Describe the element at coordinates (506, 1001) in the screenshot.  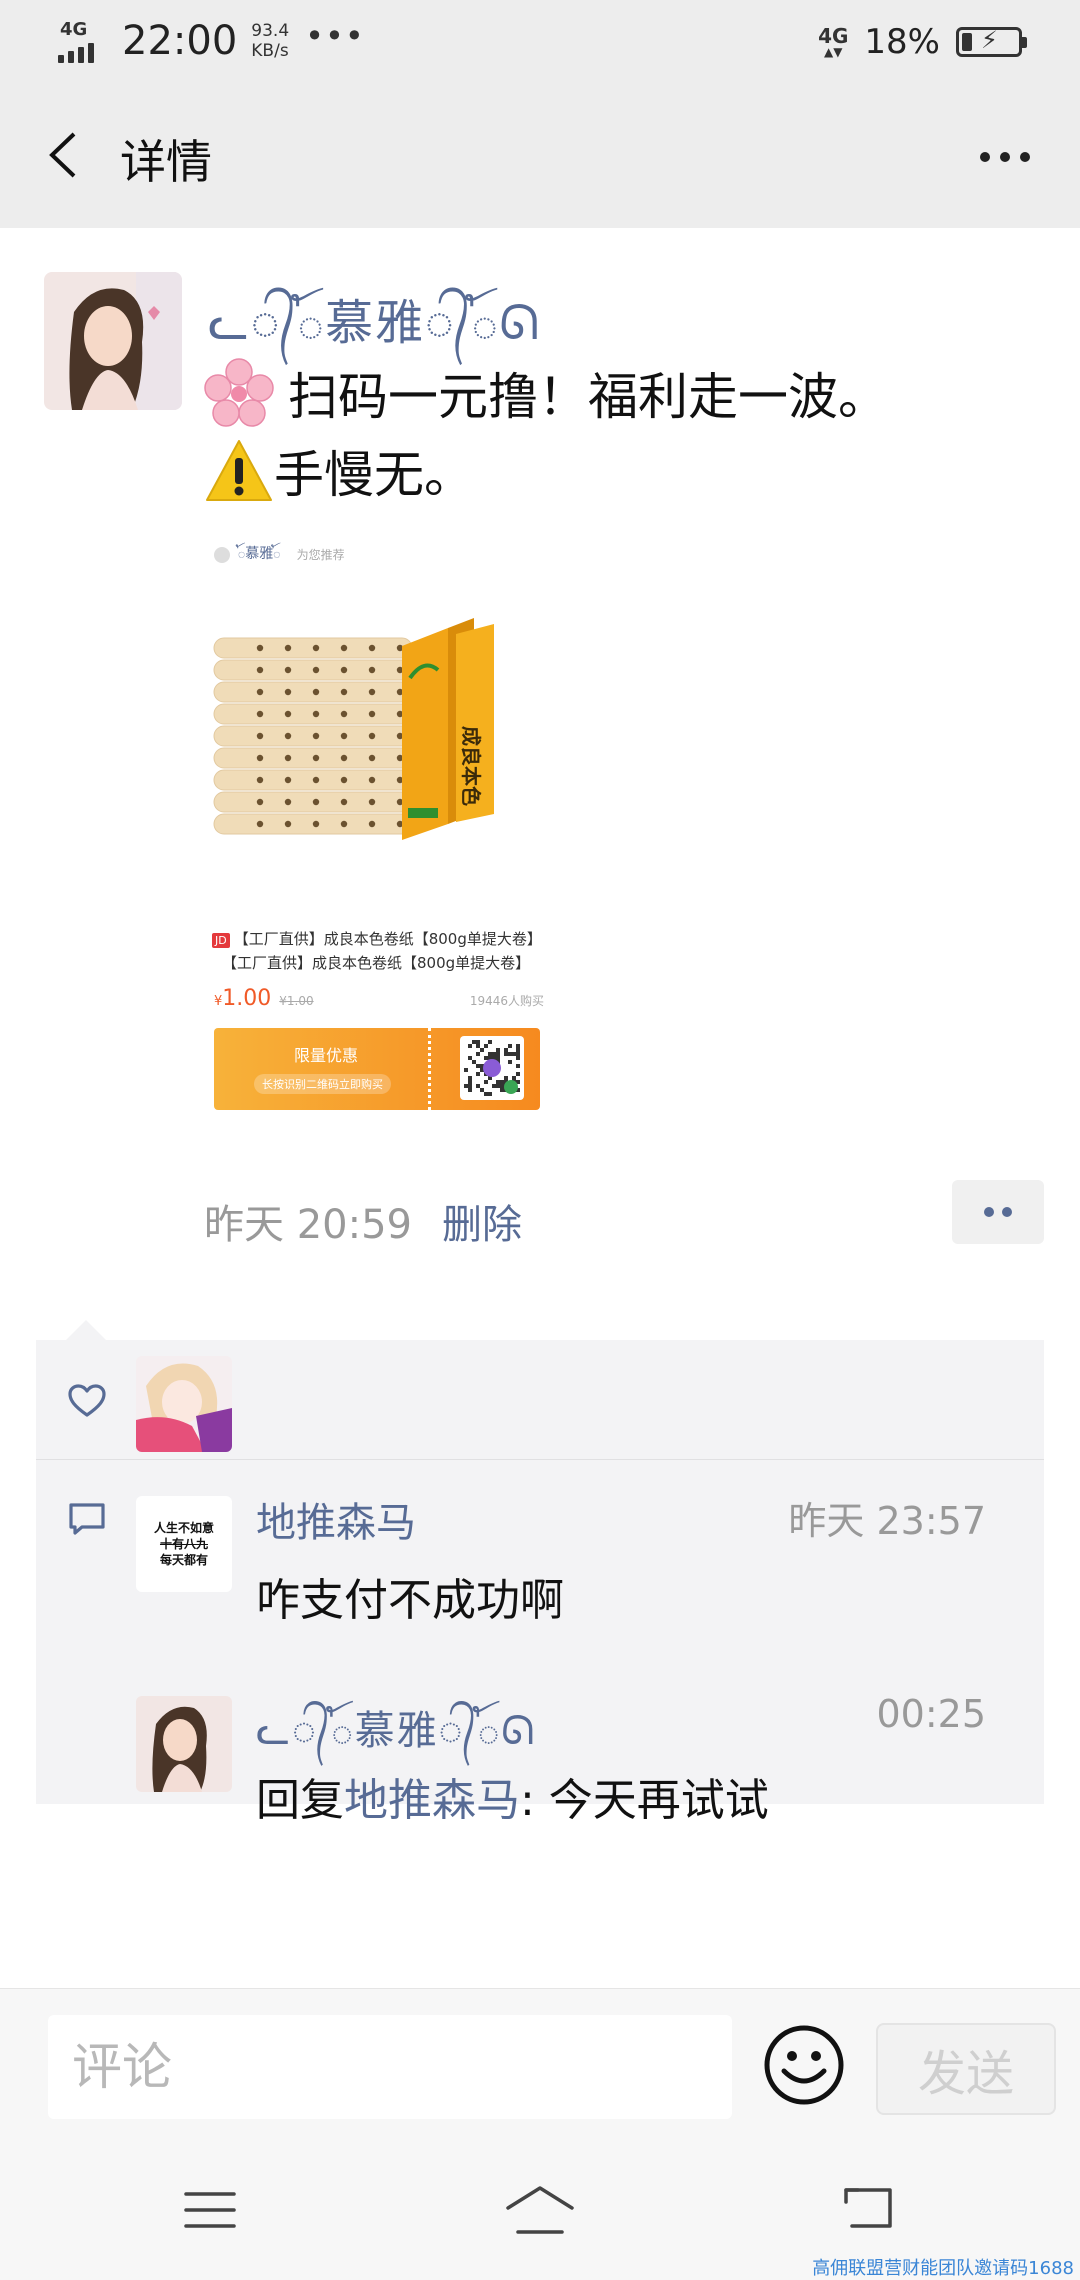
I see `buyer-count: 19446人购买` at that location.